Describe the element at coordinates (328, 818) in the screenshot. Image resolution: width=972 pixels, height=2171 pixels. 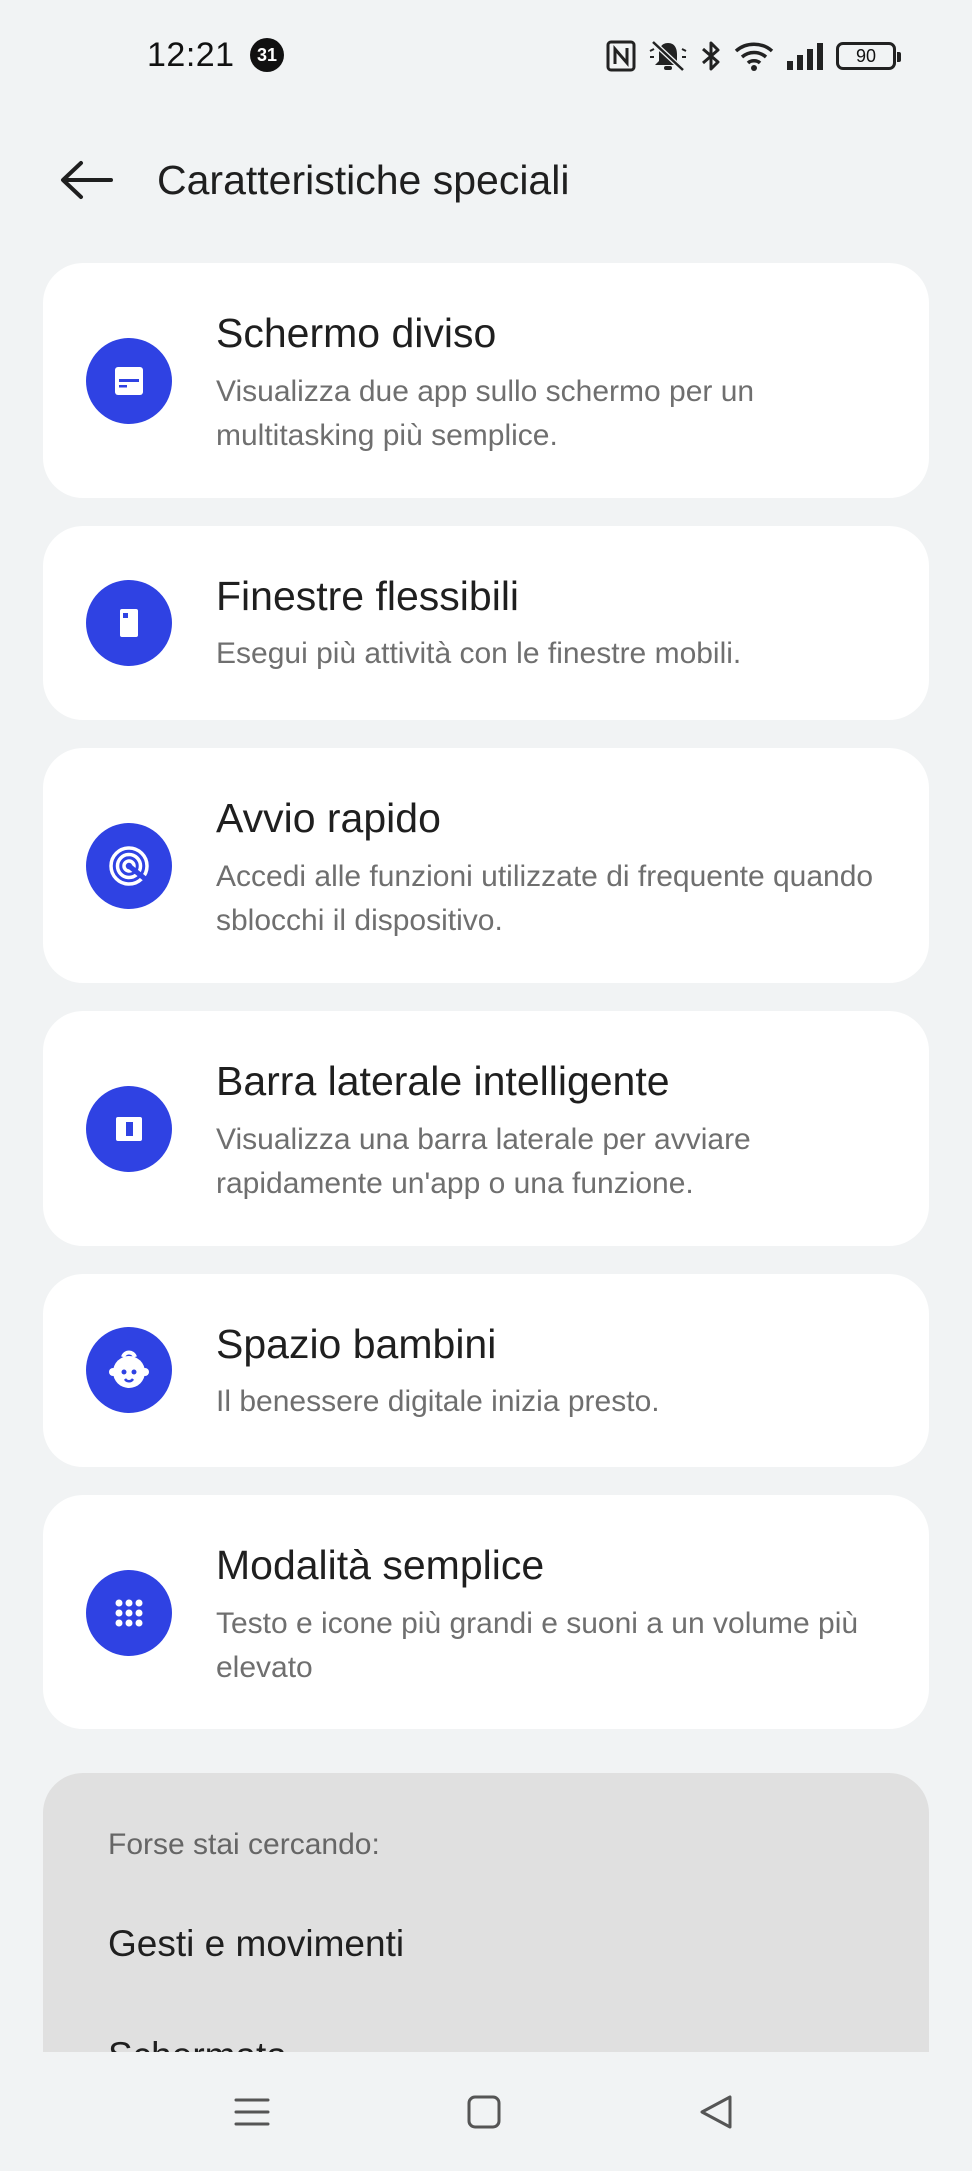
I see `feature-title: Avvio rapido` at that location.